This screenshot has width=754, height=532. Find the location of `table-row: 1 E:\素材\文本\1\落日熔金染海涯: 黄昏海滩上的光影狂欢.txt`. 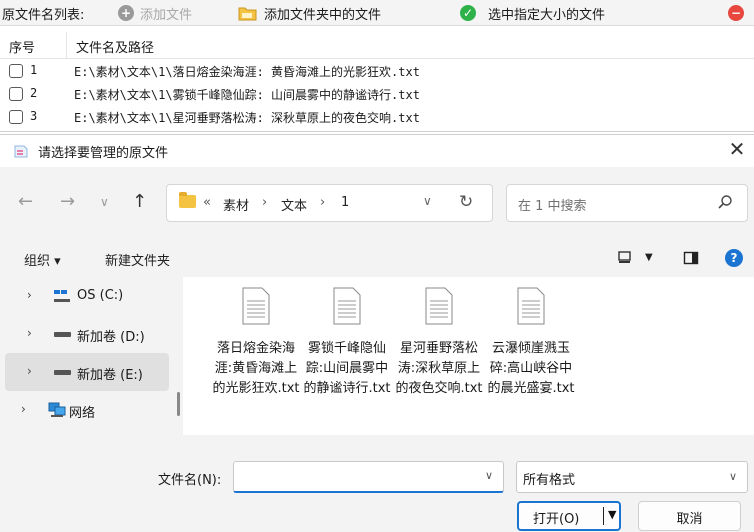

table-row: 1 E:\素材\文本\1\落日熔金染海涯: 黄昏海滩上的光影狂欢.txt is located at coordinates (377, 71).